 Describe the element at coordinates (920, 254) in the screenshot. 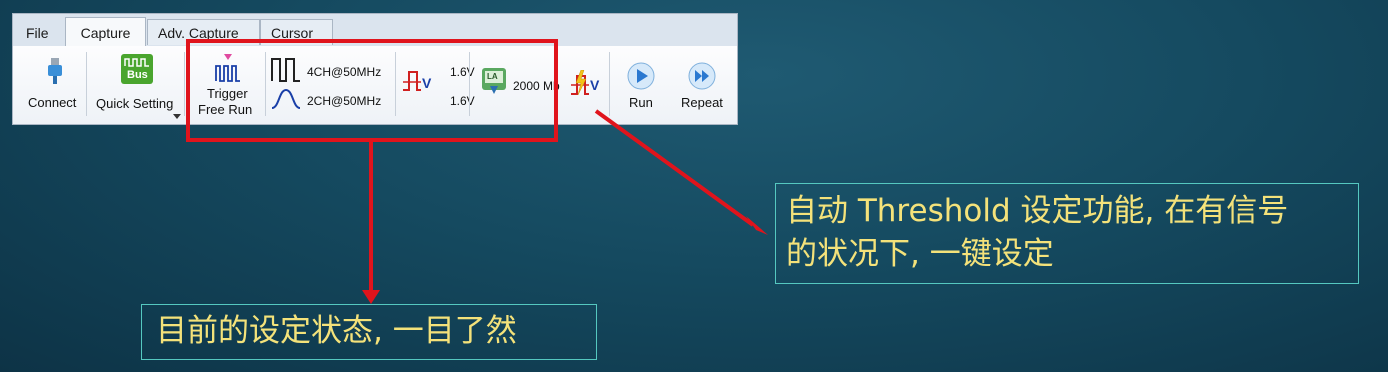

I see `threshold-callout-line2: 的状况下, 一键设定` at that location.